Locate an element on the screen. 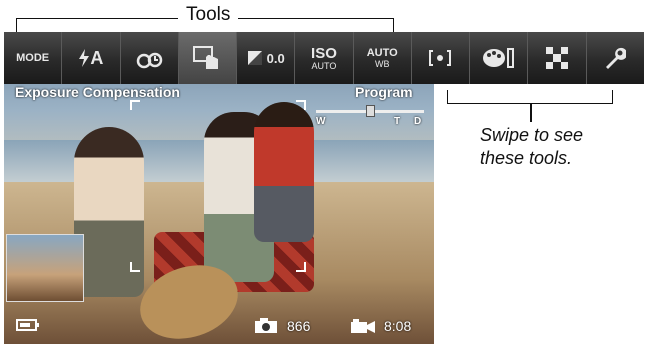 The height and width of the screenshot is (346, 646). exposure-compensation-button: 0.0 is located at coordinates (266, 58).